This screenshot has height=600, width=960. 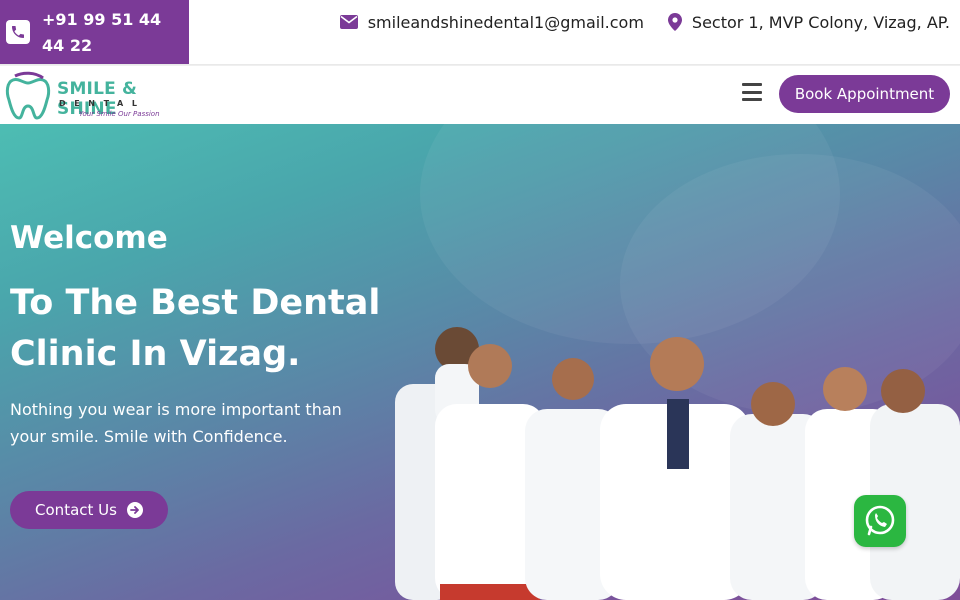 I want to click on book-appointment-button: Book Appointment, so click(x=864, y=94).